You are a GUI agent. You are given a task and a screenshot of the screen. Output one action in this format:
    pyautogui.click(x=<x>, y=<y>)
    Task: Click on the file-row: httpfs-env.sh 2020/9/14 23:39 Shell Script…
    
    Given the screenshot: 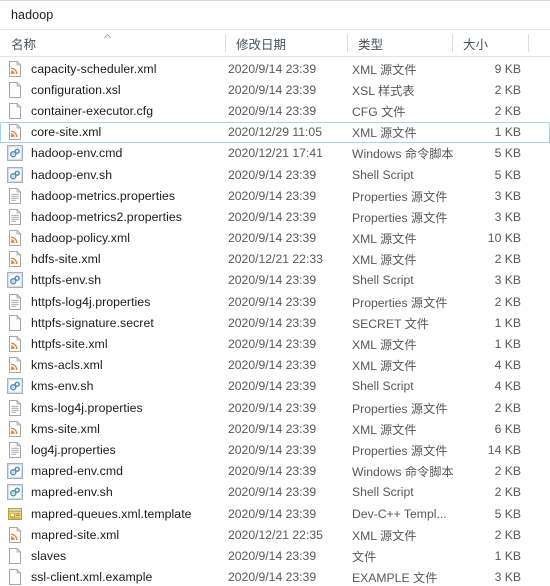 What is the action you would take?
    pyautogui.click(x=275, y=280)
    